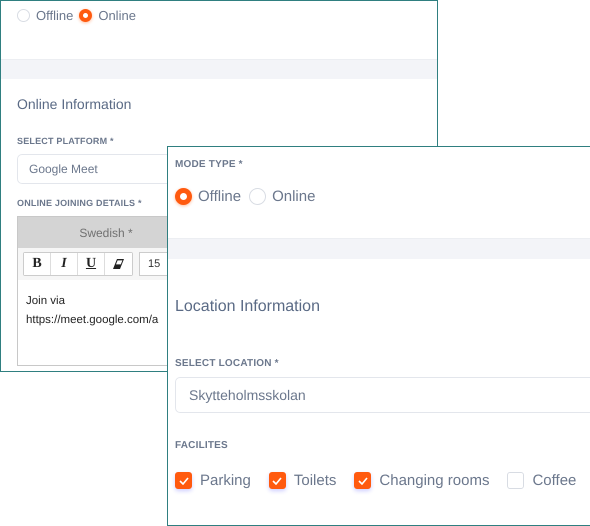  What do you see at coordinates (382, 395) in the screenshot?
I see `location-select: Skytteholmsskolan` at bounding box center [382, 395].